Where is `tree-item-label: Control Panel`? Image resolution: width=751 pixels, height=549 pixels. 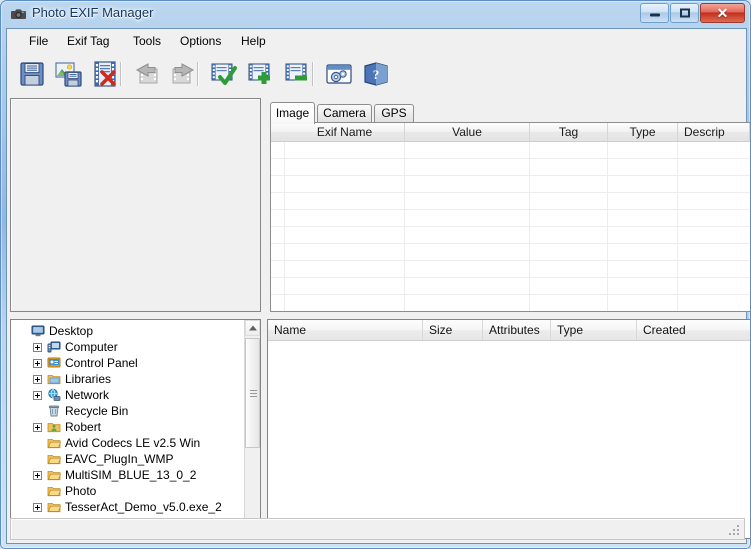
tree-item-label: Control Panel is located at coordinates (101, 363).